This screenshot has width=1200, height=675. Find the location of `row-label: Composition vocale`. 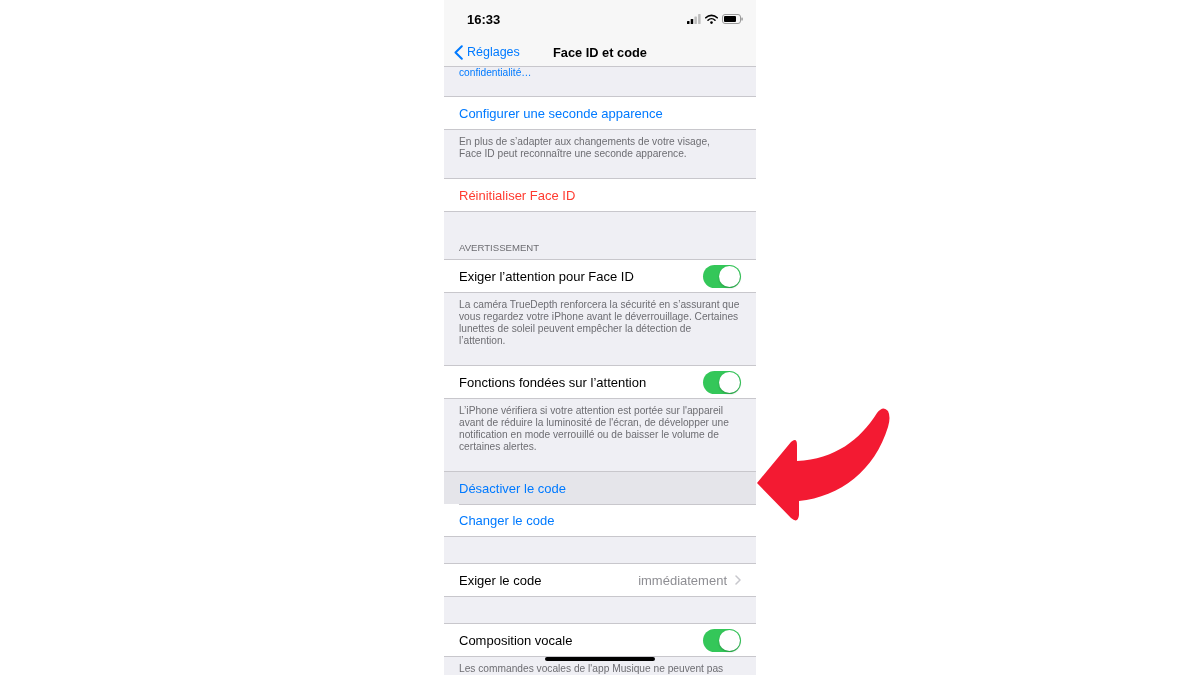

row-label: Composition vocale is located at coordinates (516, 640).